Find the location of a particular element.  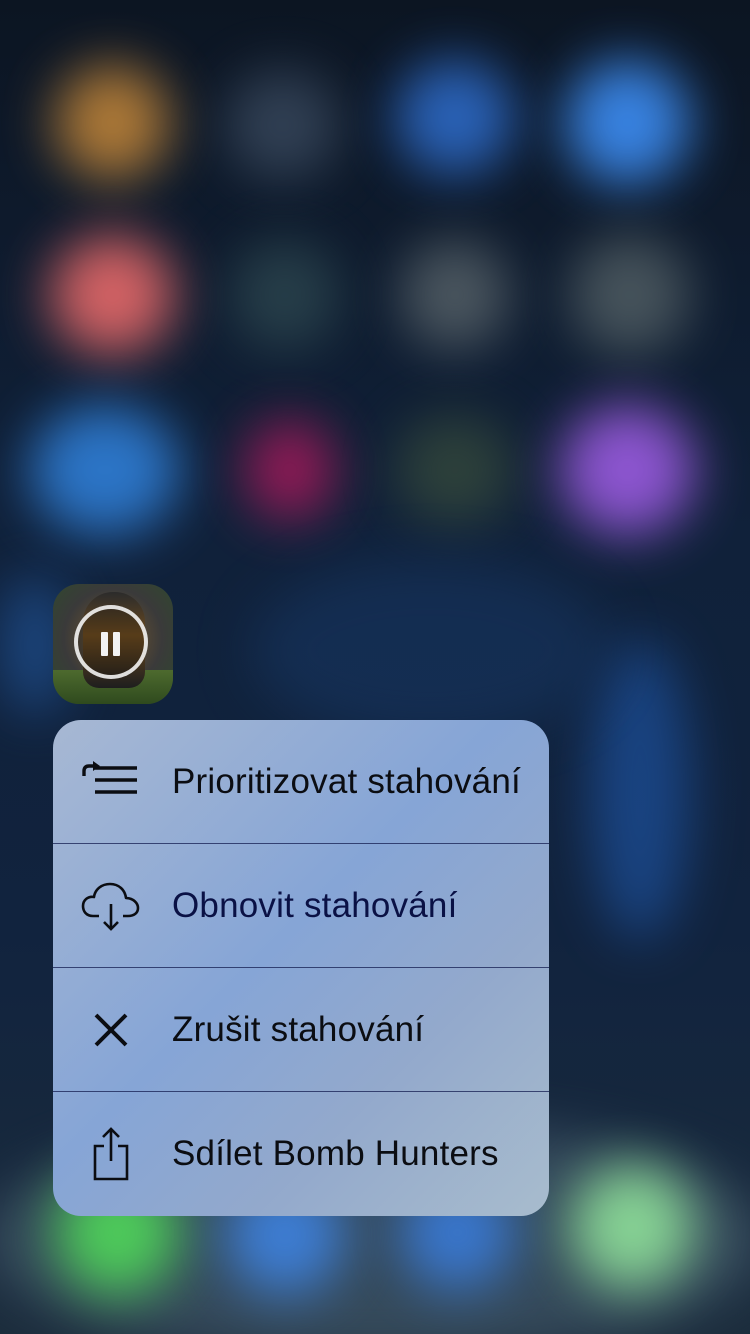

quick-action-label: Obnovit stahování is located at coordinates (315, 905).